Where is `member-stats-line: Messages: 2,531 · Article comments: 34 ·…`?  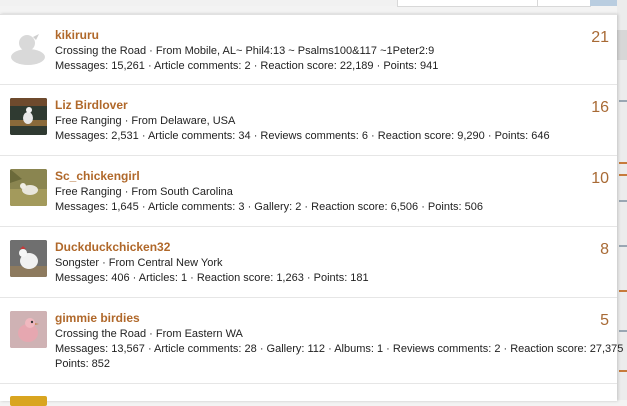
member-stats-line: Messages: 2,531 · Article comments: 34 ·… is located at coordinates (302, 136).